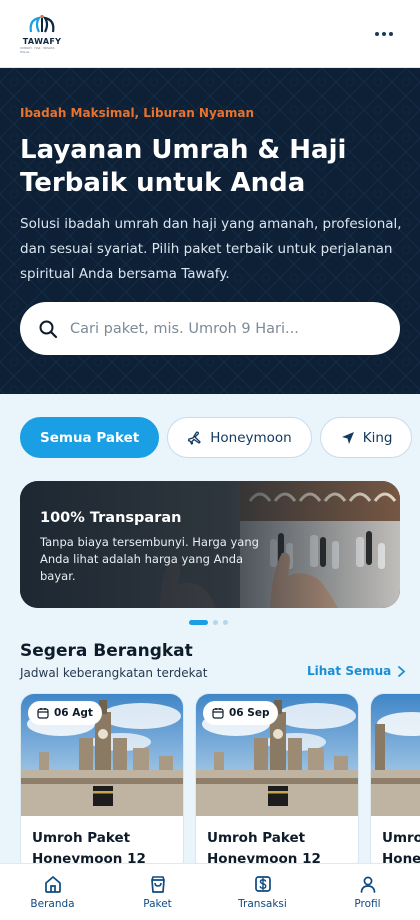  Describe the element at coordinates (42, 34) in the screenshot. I see `brand-logo: TAWAFY UMROH · HAJI · WISATA HALAL` at that location.